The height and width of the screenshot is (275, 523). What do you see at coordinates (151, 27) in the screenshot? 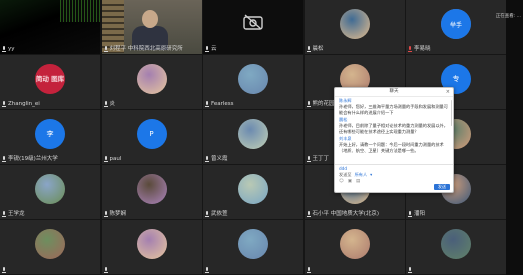
I see `participant-tile: 刘程平 中科院西北高原研究所` at bounding box center [151, 27].